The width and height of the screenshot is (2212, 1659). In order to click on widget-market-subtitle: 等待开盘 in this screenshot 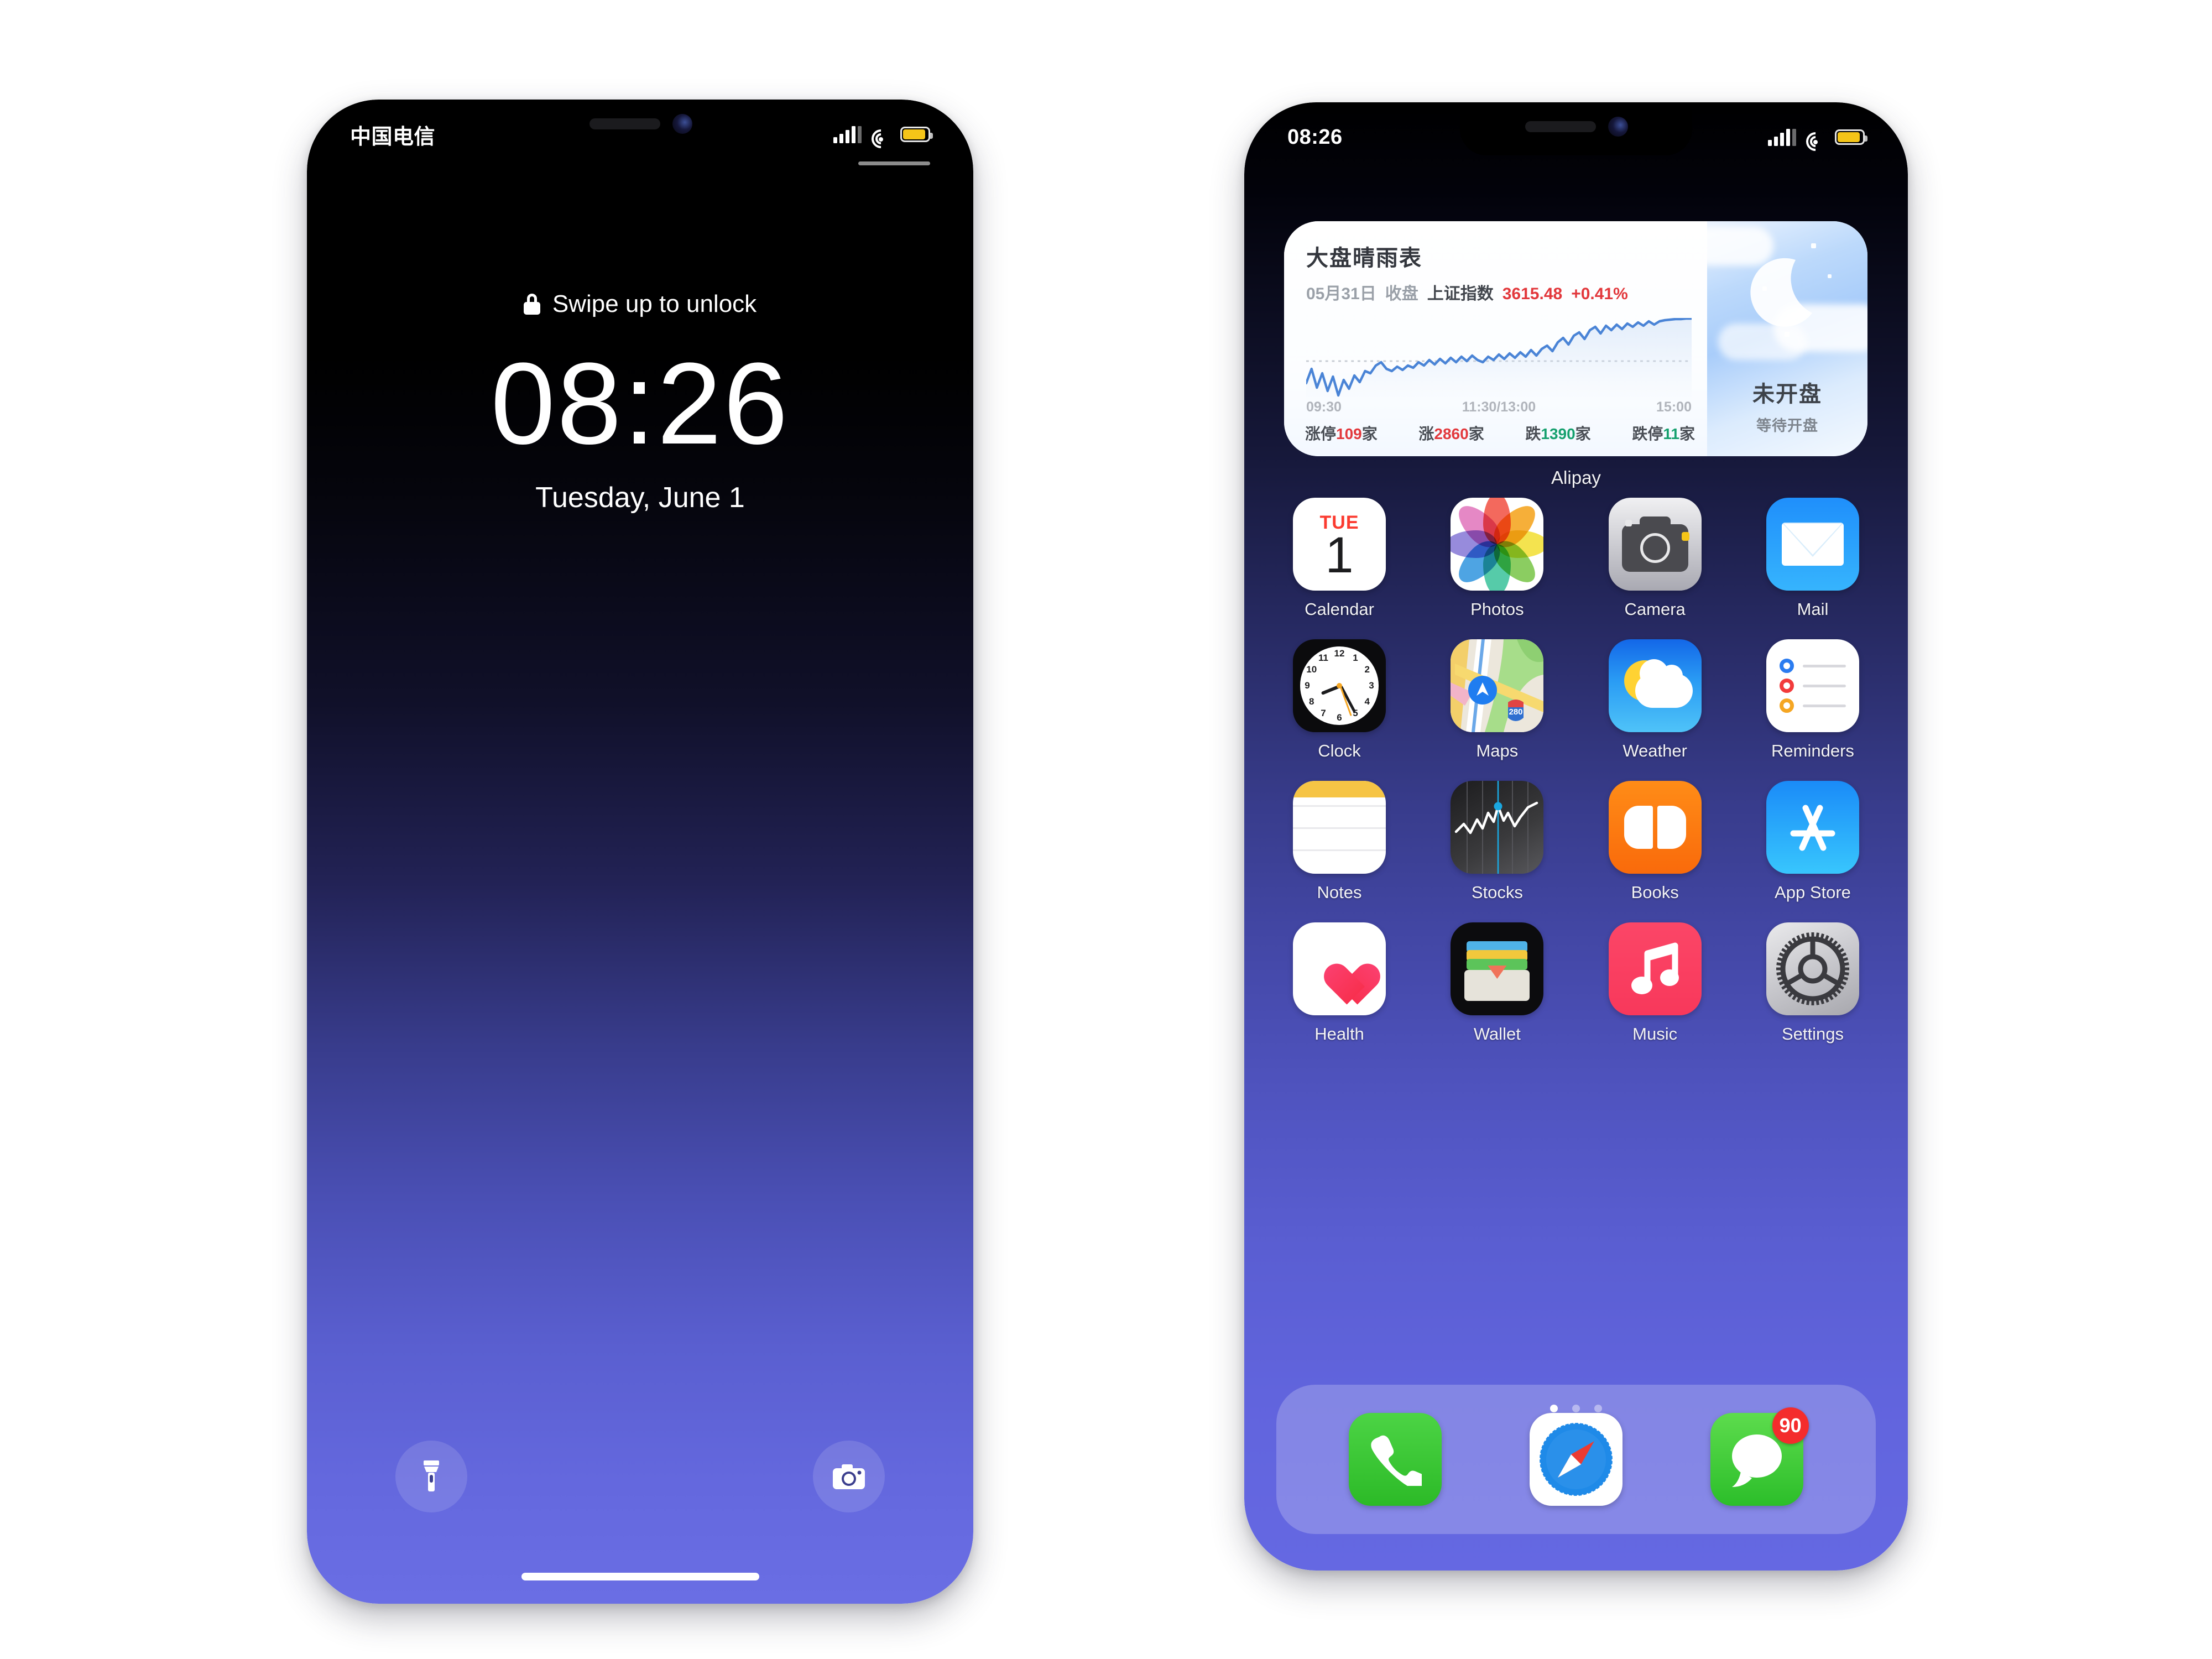, I will do `click(1787, 426)`.